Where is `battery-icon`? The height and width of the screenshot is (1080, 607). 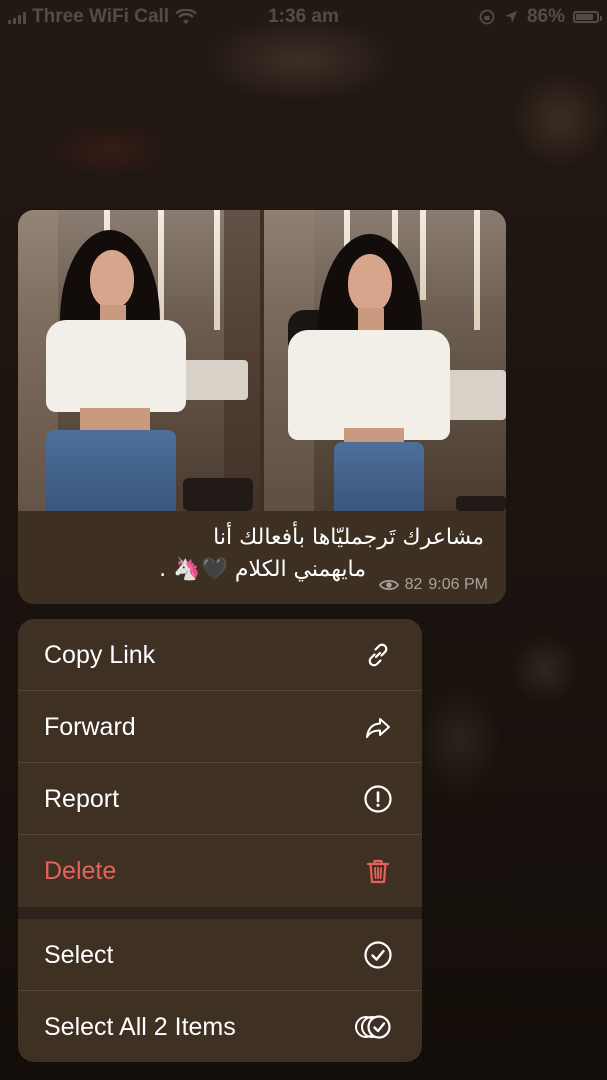
battery-icon is located at coordinates (587, 17).